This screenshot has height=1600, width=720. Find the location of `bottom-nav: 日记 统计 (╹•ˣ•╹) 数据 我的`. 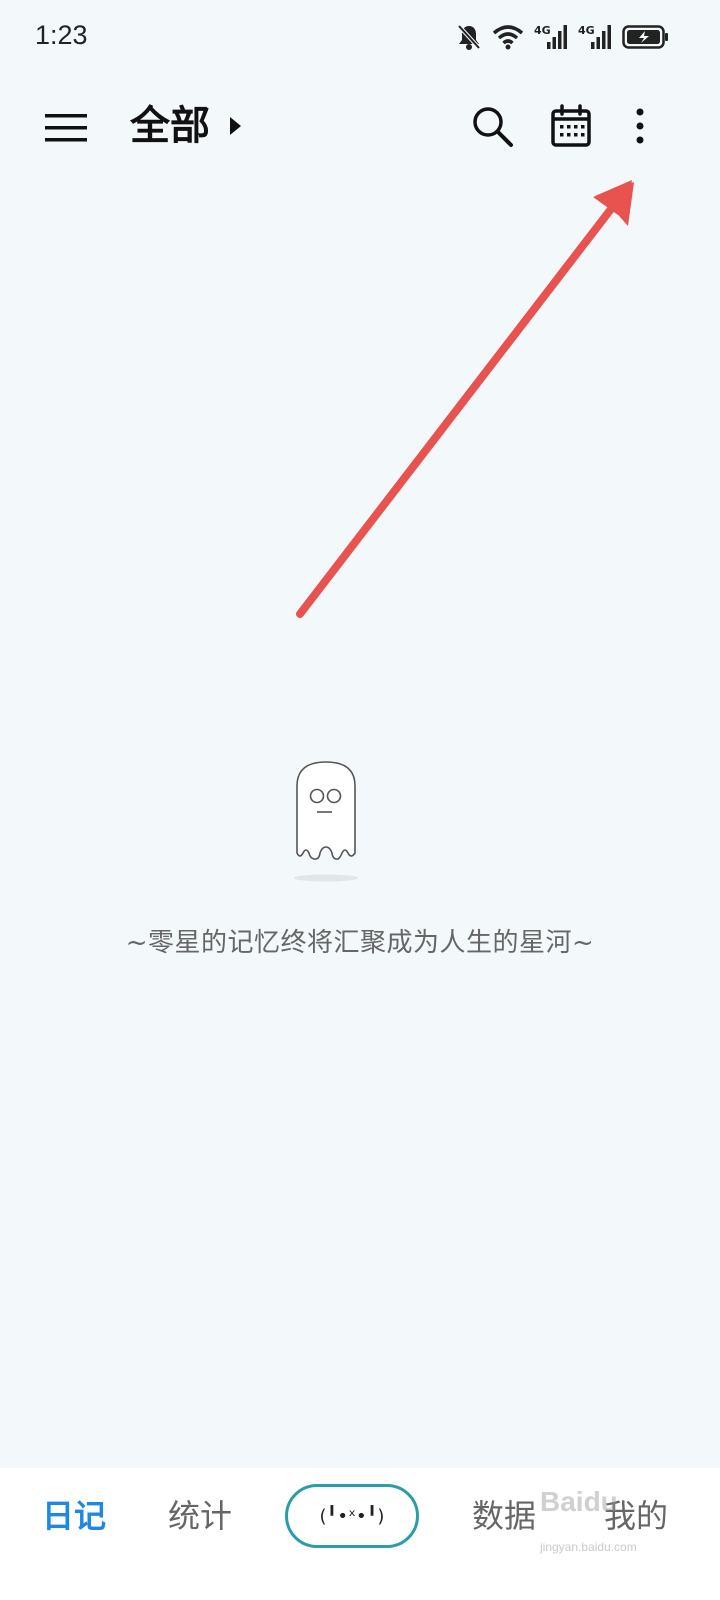

bottom-nav: 日记 统计 (╹•ˣ•╹) 数据 我的 is located at coordinates (360, 1534).